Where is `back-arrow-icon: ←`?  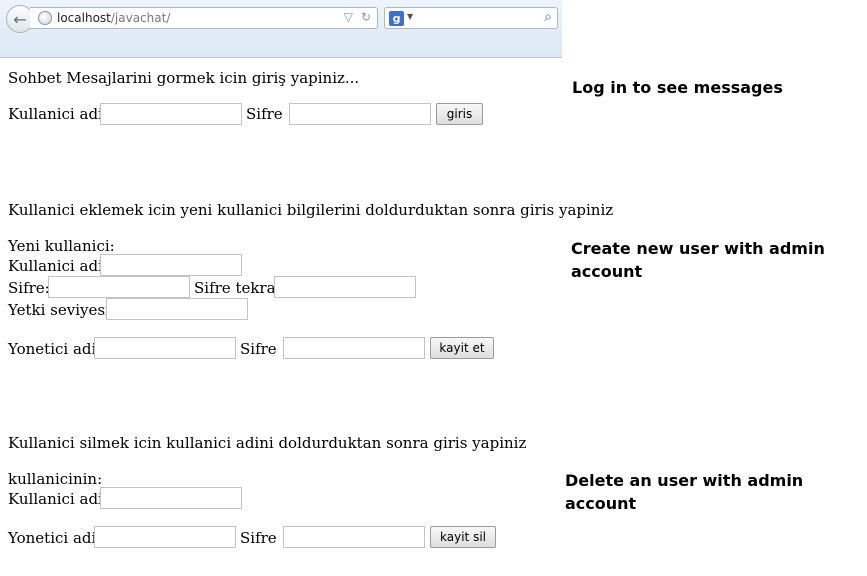 back-arrow-icon: ← is located at coordinates (20, 19).